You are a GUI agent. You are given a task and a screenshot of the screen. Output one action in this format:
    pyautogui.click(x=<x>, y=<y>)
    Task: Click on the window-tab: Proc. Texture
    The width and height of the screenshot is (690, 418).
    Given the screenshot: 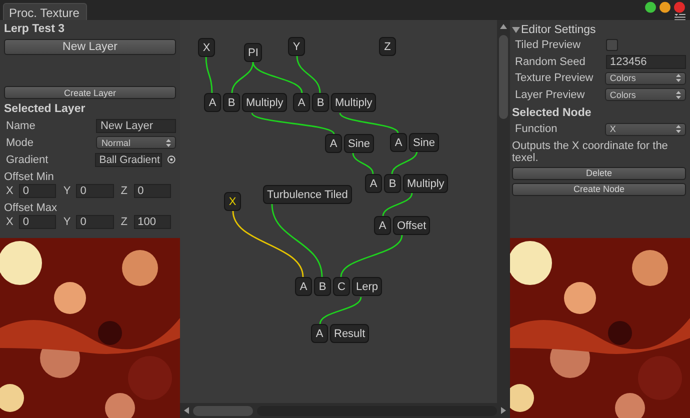 What is the action you would take?
    pyautogui.click(x=45, y=11)
    